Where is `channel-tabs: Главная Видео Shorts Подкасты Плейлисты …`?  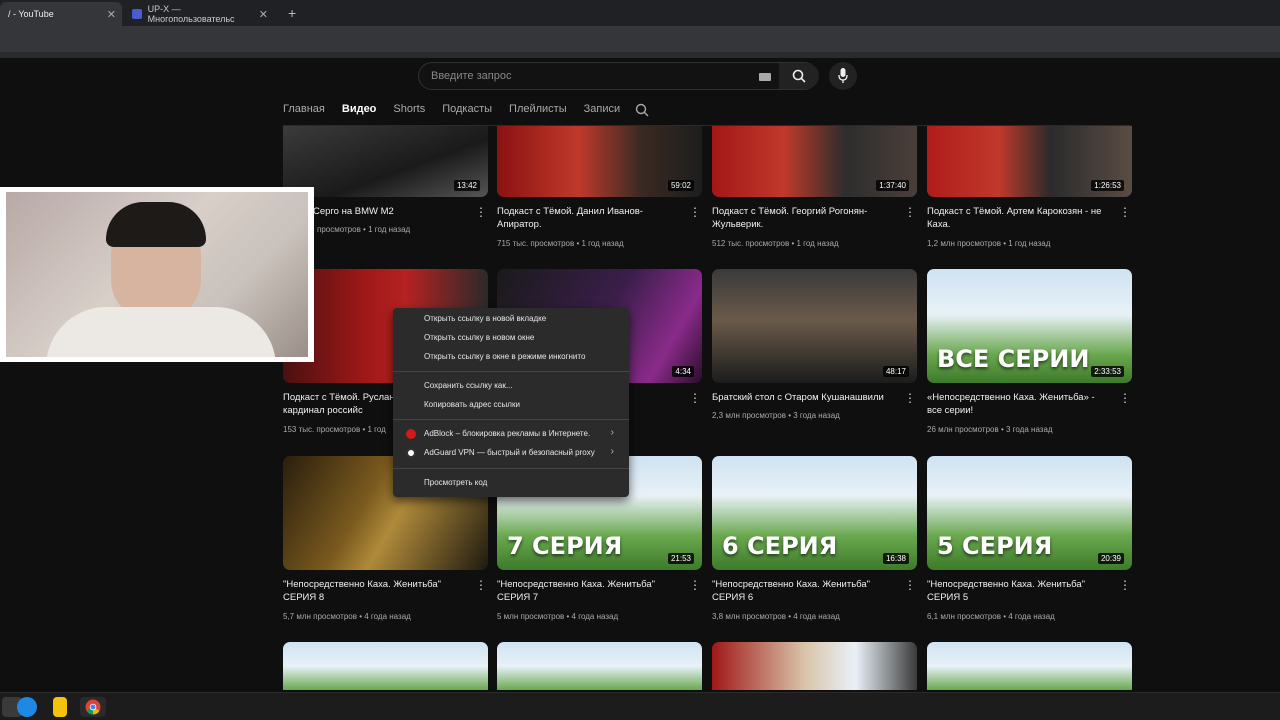
channel-tabs: Главная Видео Shorts Подкасты Плейлисты … is located at coordinates (451, 109).